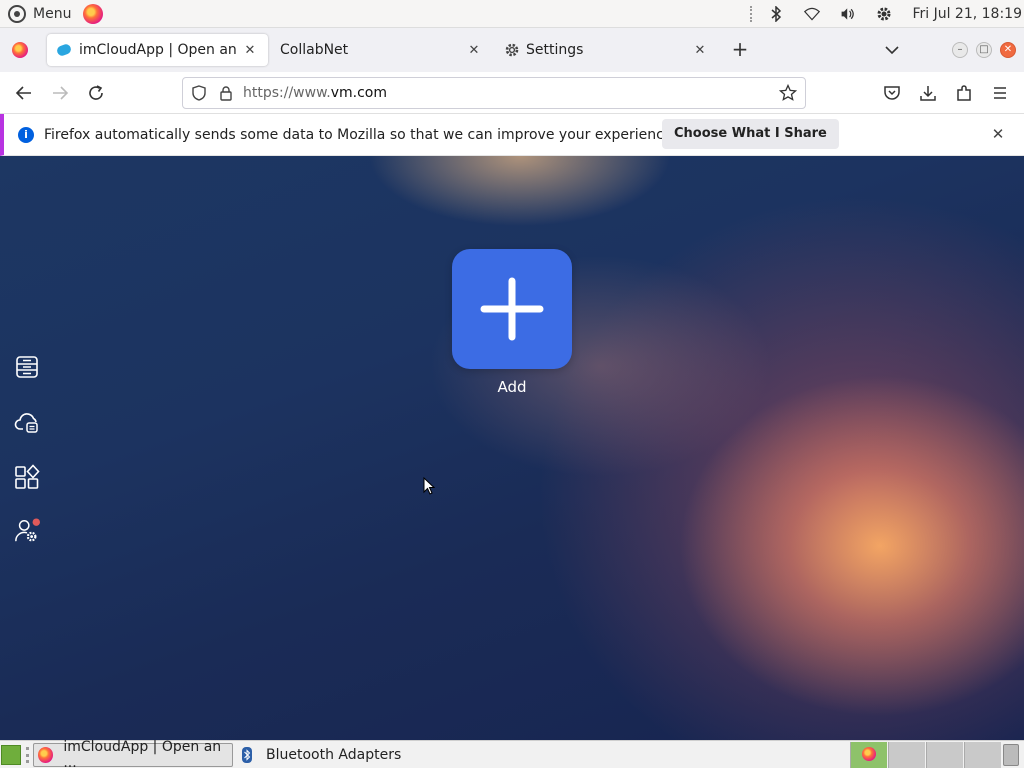  What do you see at coordinates (1008, 50) in the screenshot?
I see `close-window-button: ✕` at bounding box center [1008, 50].